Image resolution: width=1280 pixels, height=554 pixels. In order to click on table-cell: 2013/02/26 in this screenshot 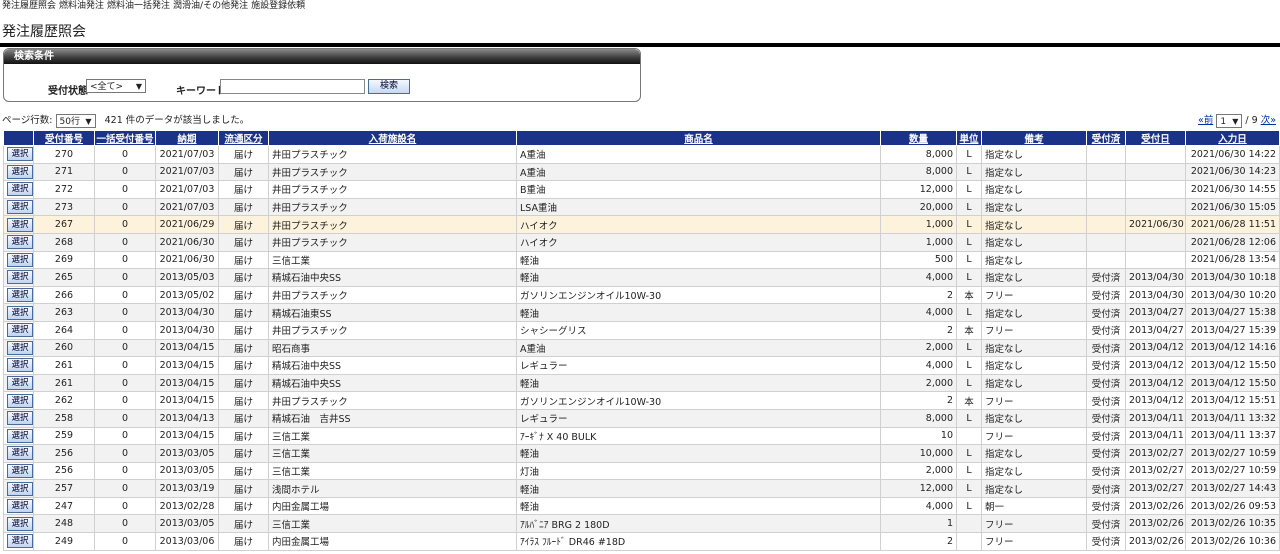, I will do `click(1155, 541)`.